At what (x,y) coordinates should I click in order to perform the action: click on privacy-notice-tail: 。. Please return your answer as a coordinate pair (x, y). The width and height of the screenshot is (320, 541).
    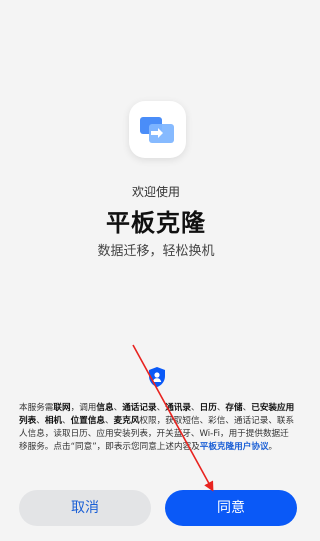
    Looking at the image, I should click on (273, 447).